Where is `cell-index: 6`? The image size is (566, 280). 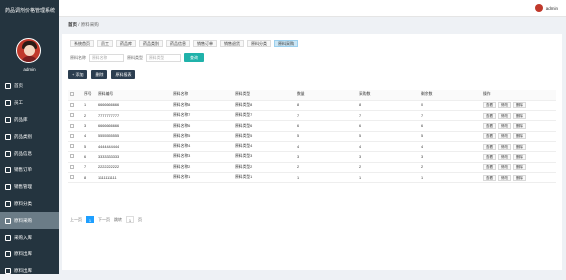 cell-index: 6 is located at coordinates (89, 157).